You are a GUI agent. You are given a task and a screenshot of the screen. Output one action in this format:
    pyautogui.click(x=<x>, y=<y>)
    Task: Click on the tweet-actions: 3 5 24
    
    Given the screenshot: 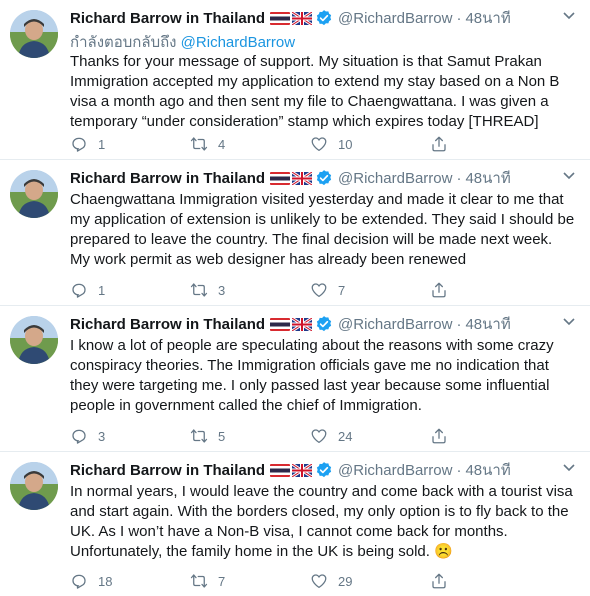 What is the action you would take?
    pyautogui.click(x=310, y=436)
    